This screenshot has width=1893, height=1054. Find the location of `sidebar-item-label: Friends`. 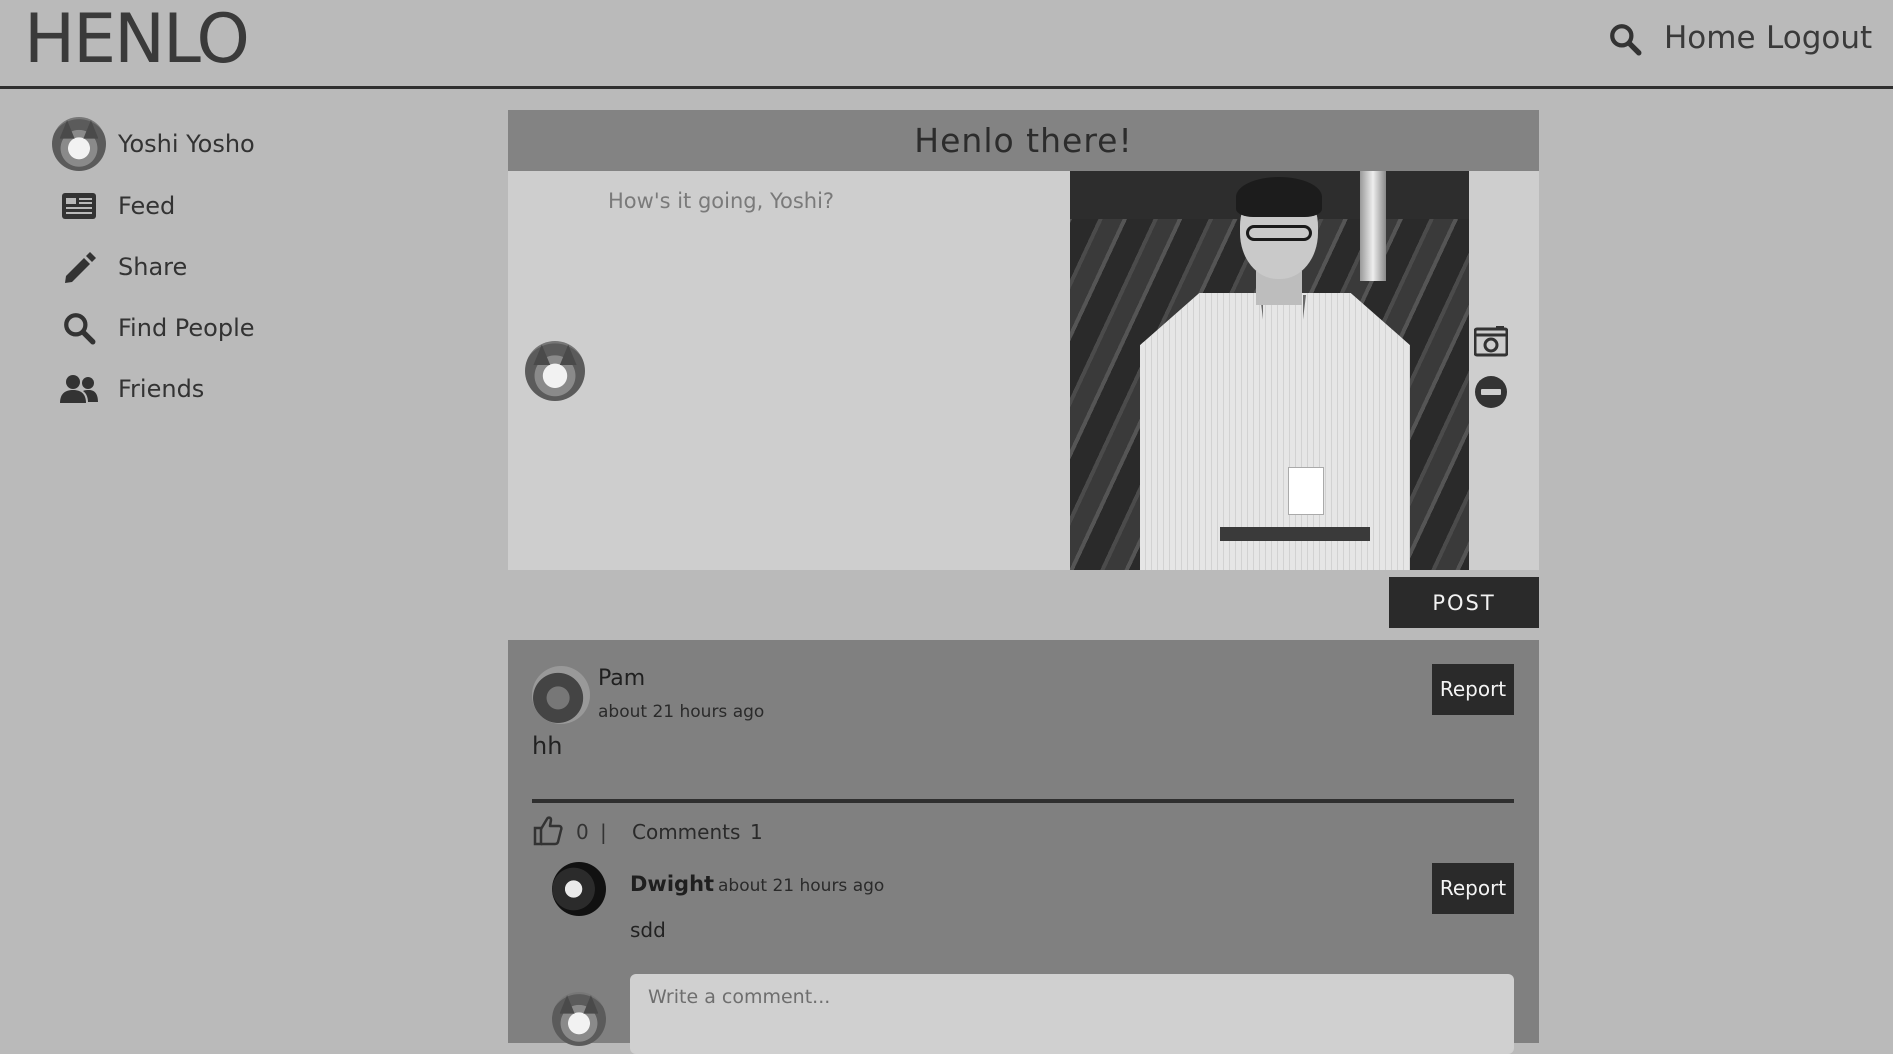

sidebar-item-label: Friends is located at coordinates (161, 389).